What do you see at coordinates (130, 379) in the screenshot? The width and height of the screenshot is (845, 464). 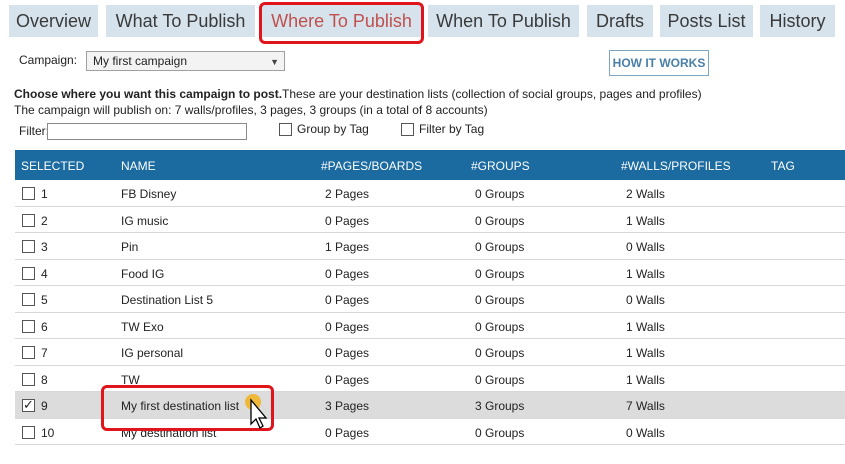 I see `row-name: TW` at bounding box center [130, 379].